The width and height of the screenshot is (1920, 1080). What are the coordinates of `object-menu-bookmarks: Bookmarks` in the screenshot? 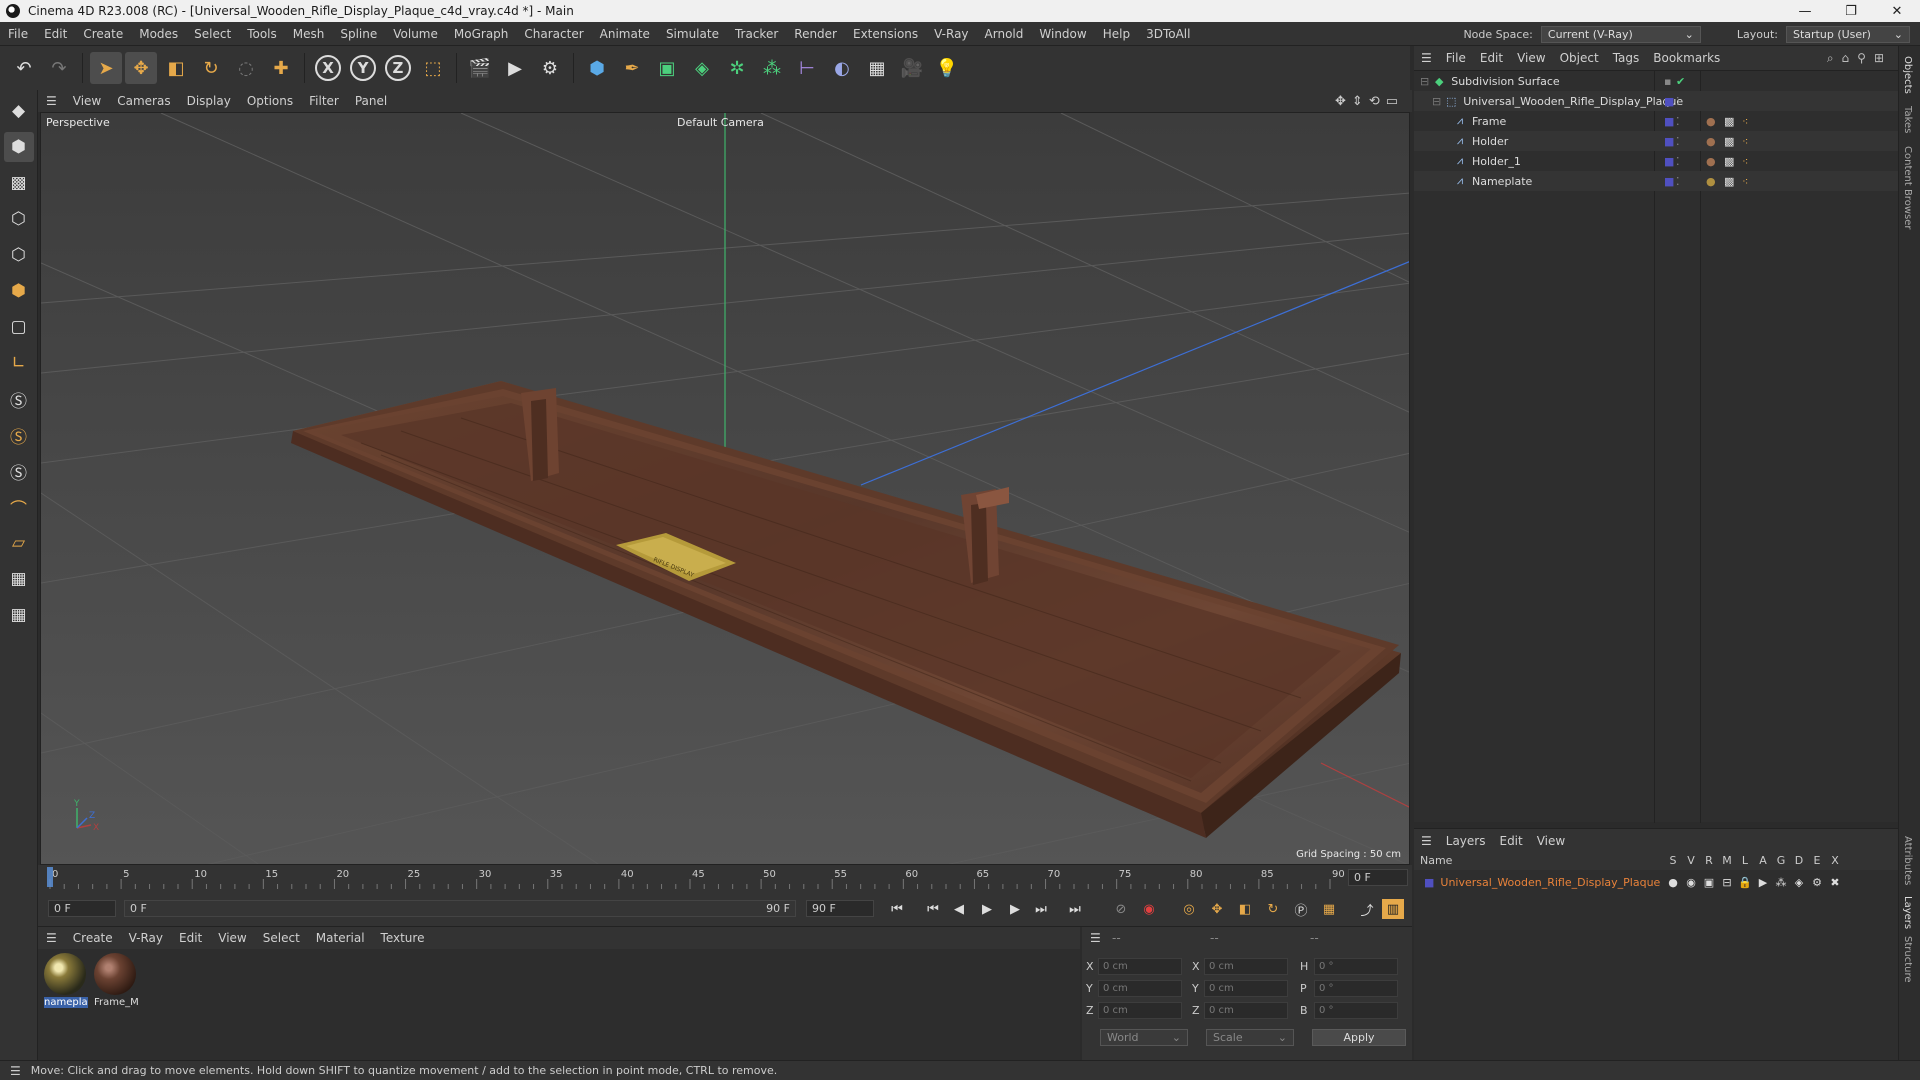 It's located at (1686, 58).